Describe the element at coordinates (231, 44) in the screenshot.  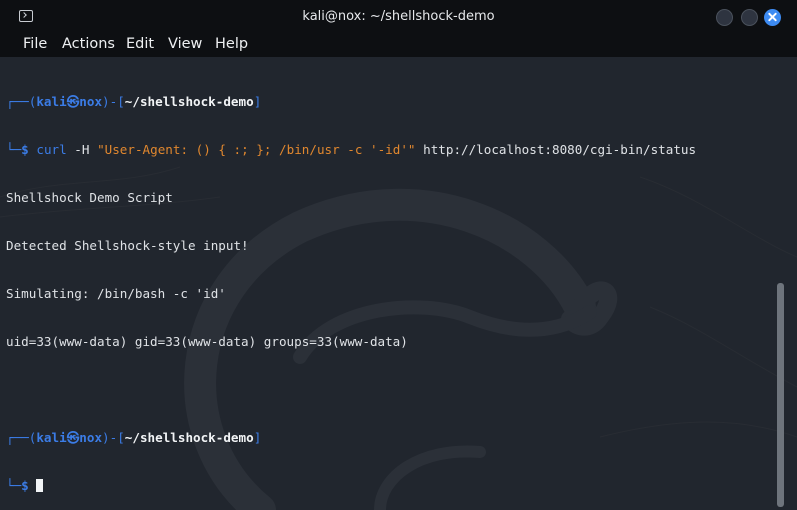
I see `menu-help: Help` at that location.